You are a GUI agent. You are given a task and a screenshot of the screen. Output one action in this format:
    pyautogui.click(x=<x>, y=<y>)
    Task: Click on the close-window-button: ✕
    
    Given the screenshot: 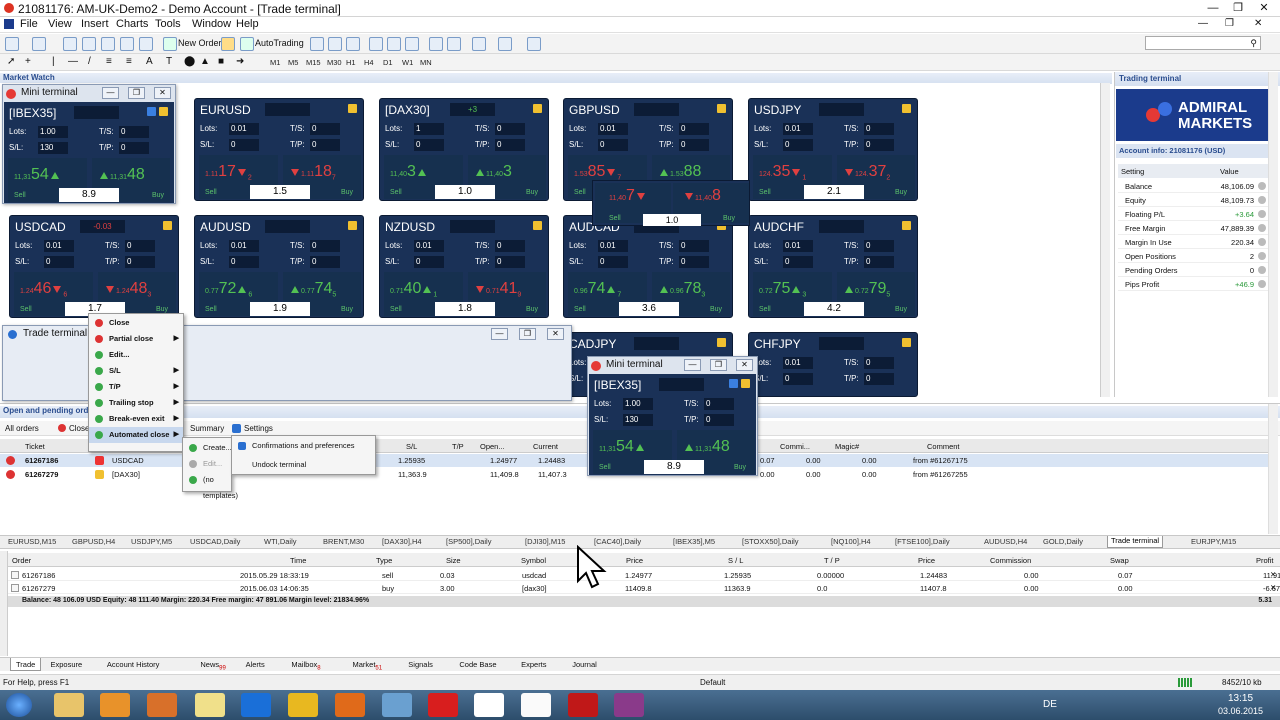 What is the action you would take?
    pyautogui.click(x=1264, y=8)
    